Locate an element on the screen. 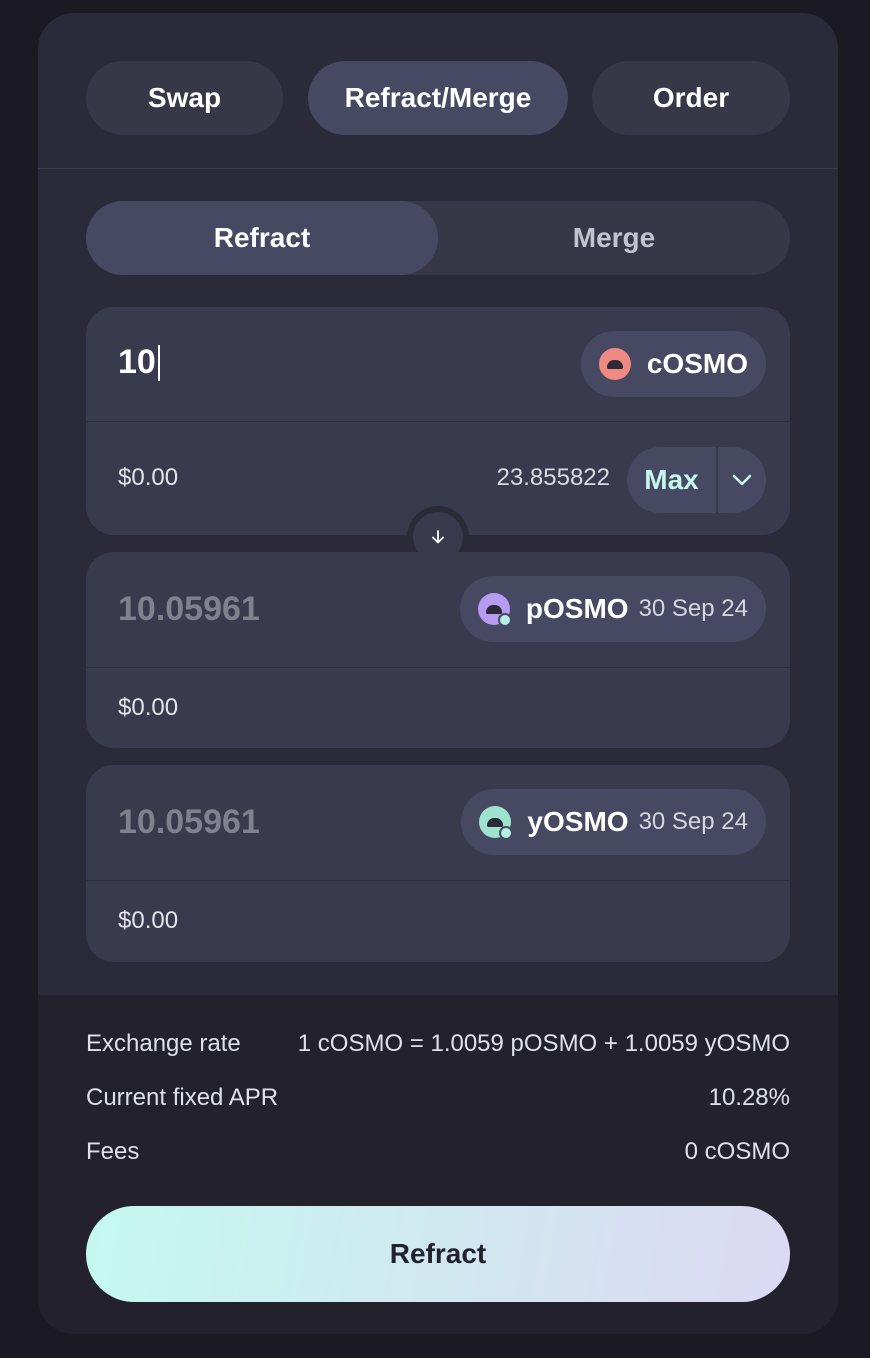 This screenshot has height=1358, width=870. posmo-maturity-date: 30 Sep 24 is located at coordinates (693, 608).